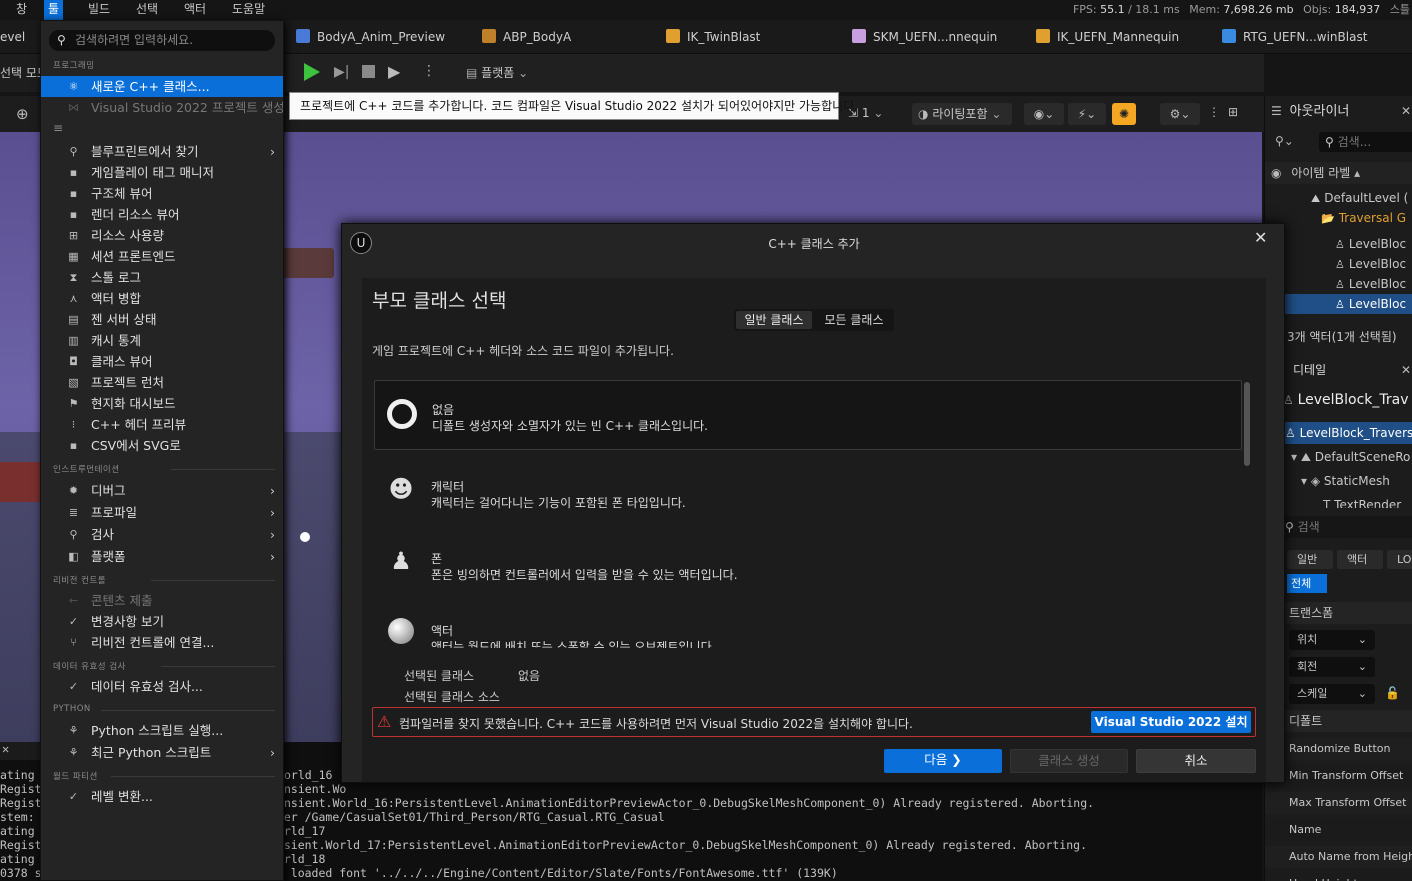  I want to click on menu-1: 툴, so click(54, 10).